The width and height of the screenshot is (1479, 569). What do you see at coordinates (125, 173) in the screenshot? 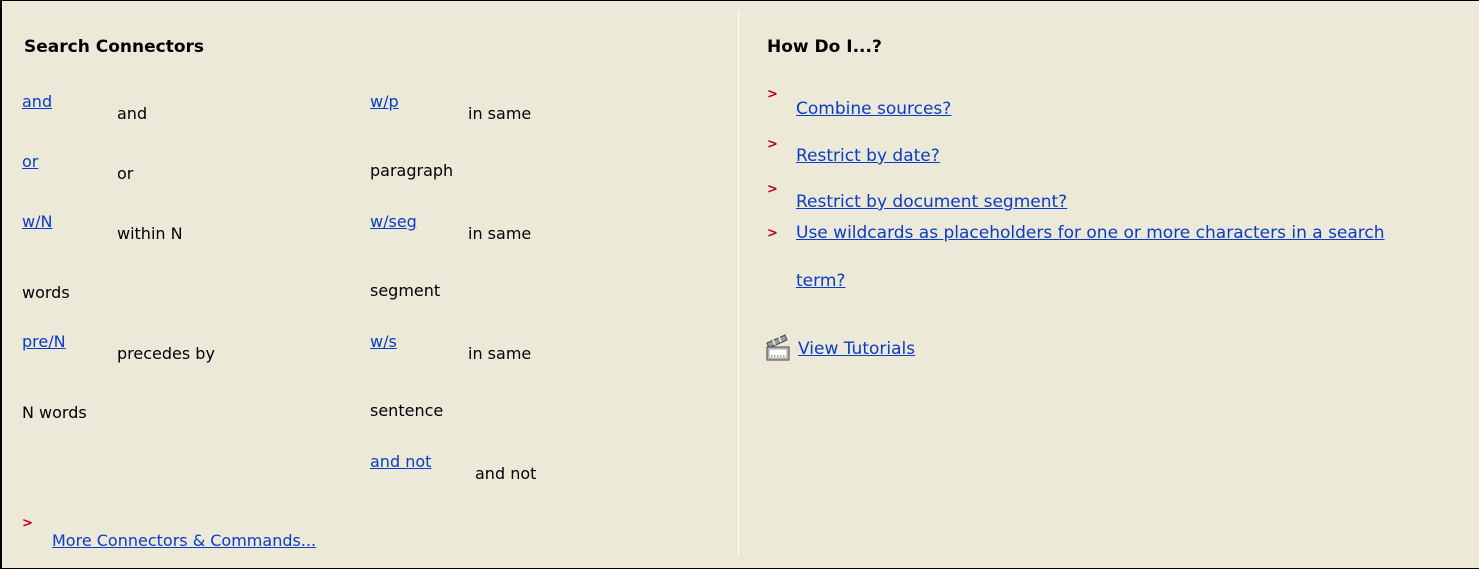
I see `connector-or-desc: or` at bounding box center [125, 173].